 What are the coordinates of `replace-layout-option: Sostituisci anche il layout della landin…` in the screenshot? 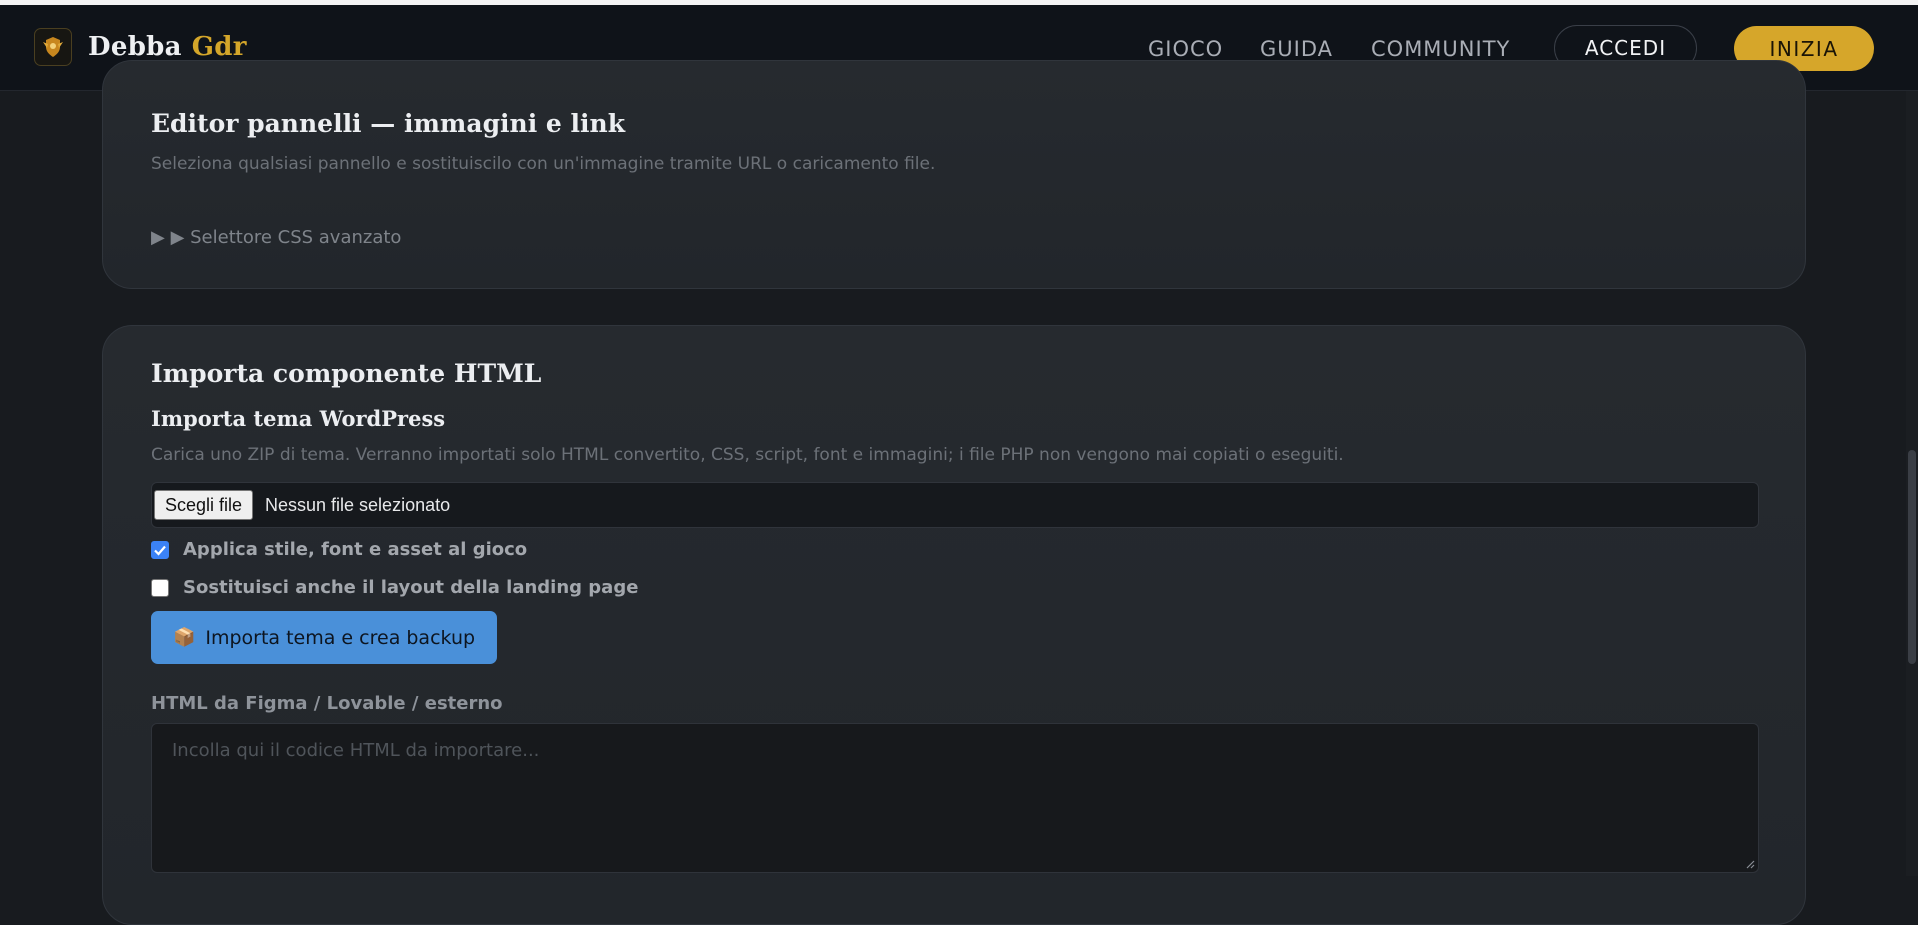 It's located at (394, 587).